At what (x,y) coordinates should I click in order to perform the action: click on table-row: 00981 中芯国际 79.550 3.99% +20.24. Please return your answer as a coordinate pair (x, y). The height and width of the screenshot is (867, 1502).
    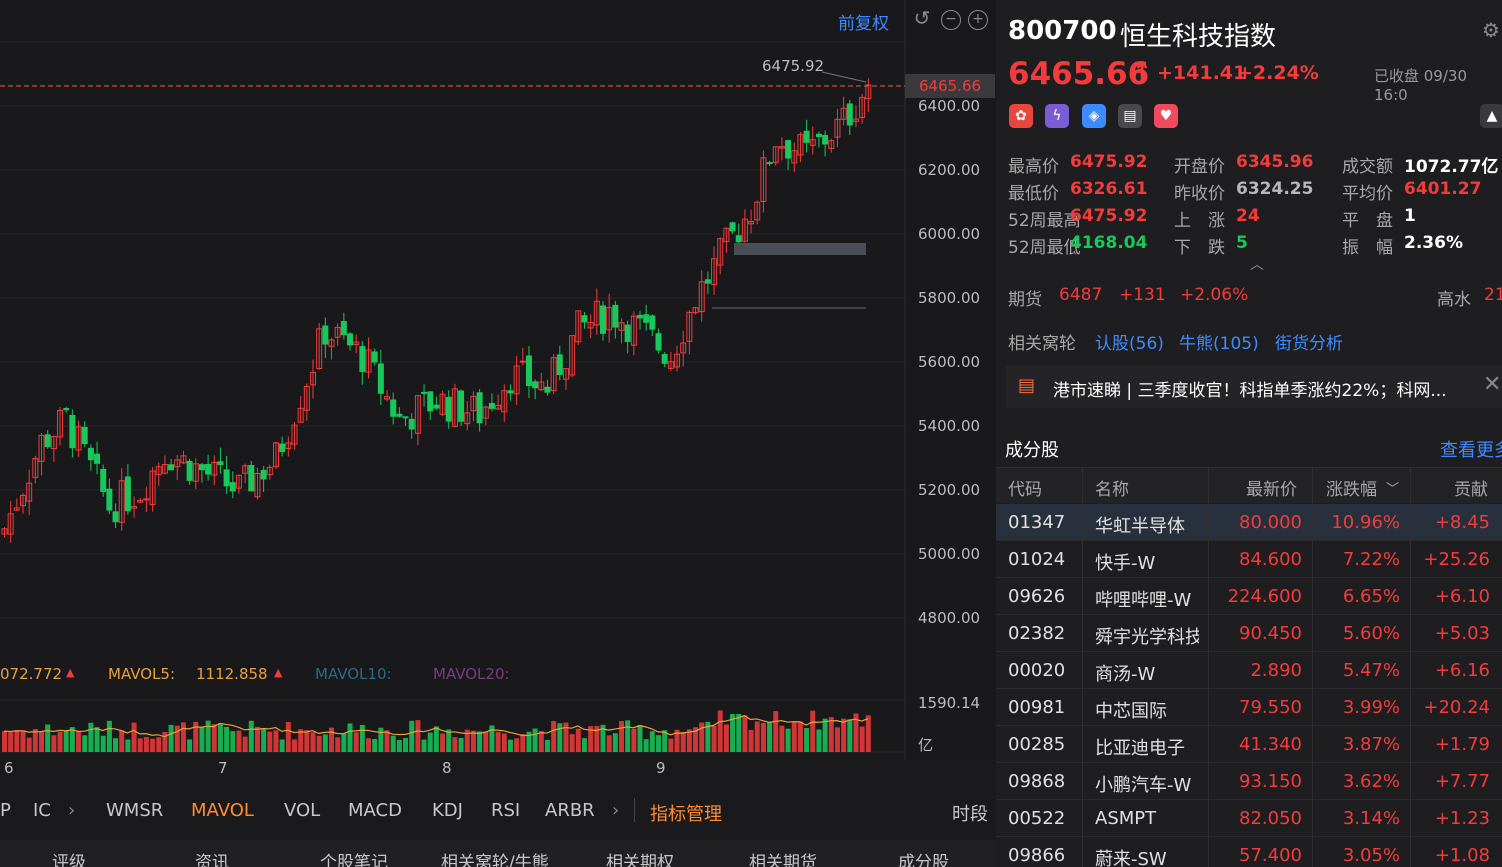
    Looking at the image, I should click on (1249, 707).